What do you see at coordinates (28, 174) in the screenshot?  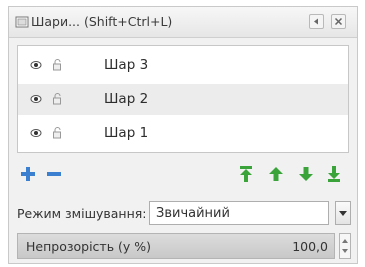 I see `plus-icon` at bounding box center [28, 174].